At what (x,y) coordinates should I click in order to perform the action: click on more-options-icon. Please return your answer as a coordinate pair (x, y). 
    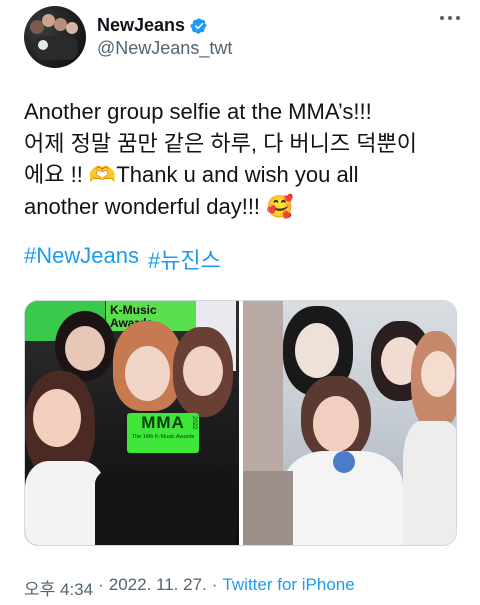
    Looking at the image, I should click on (450, 18).